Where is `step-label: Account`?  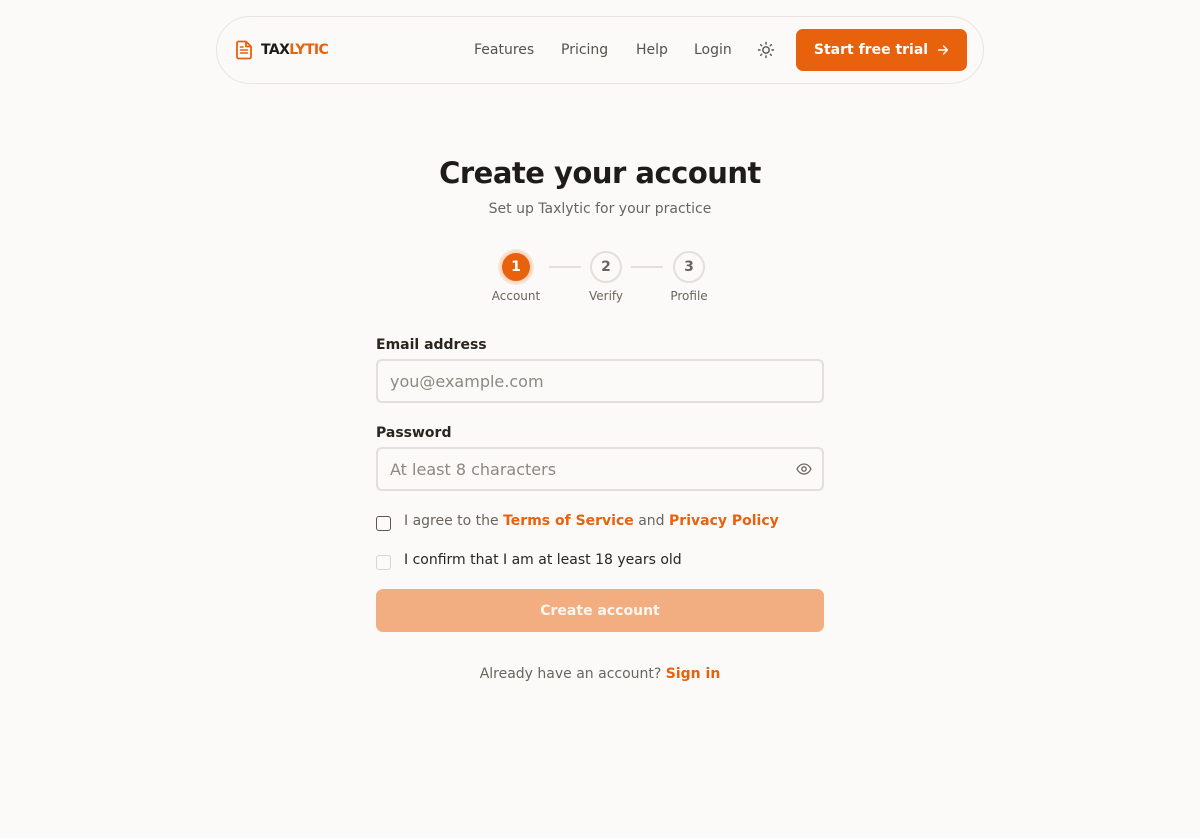
step-label: Account is located at coordinates (516, 296).